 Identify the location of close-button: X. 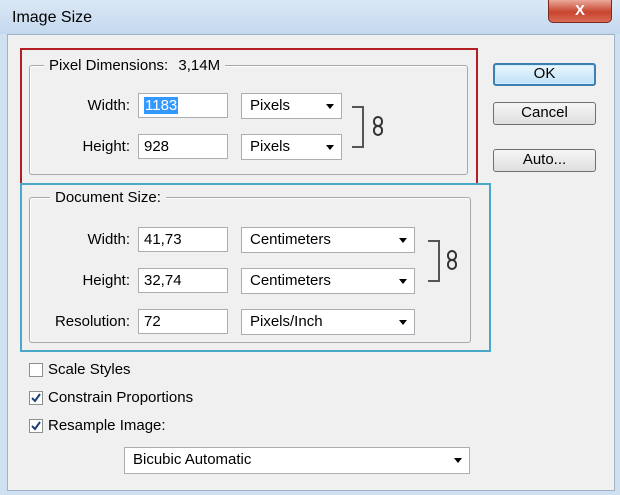
(580, 11).